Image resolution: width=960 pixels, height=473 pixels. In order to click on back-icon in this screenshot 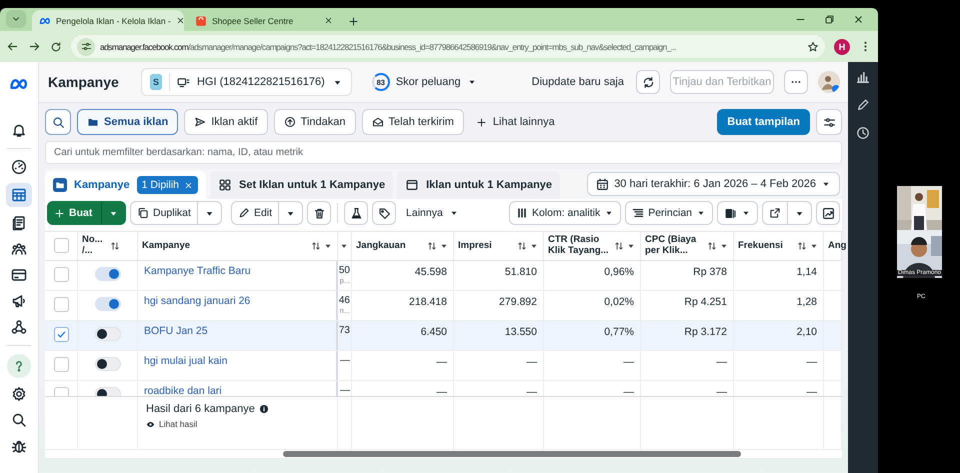, I will do `click(12, 46)`.